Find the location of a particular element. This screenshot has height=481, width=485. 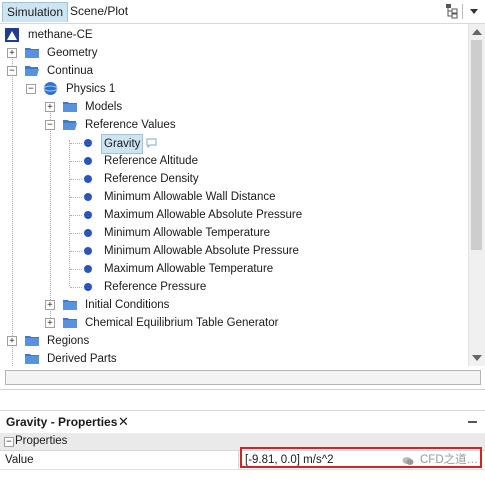

tree-row-max-abs-pressure: Maximum Allowable Absolute Pressure is located at coordinates (234, 215).